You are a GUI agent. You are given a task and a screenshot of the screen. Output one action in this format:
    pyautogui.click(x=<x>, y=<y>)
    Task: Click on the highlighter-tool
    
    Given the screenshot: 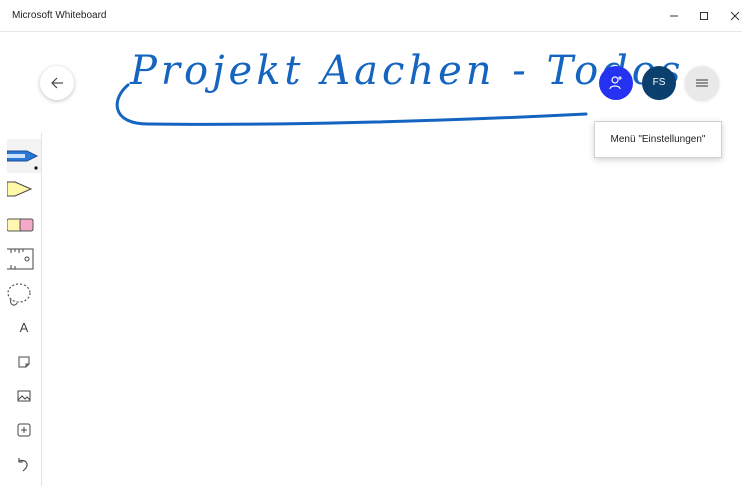 What is the action you would take?
    pyautogui.click(x=24, y=192)
    